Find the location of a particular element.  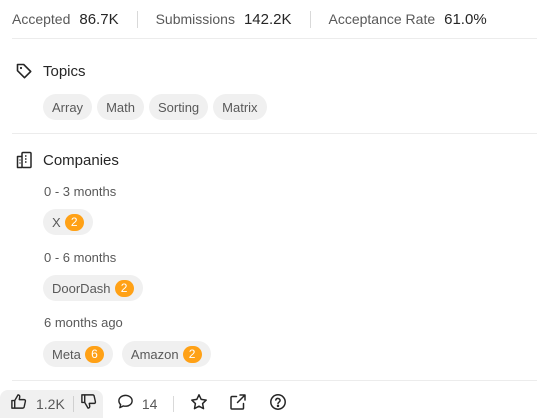

stat-value: 86.7K is located at coordinates (99, 19).